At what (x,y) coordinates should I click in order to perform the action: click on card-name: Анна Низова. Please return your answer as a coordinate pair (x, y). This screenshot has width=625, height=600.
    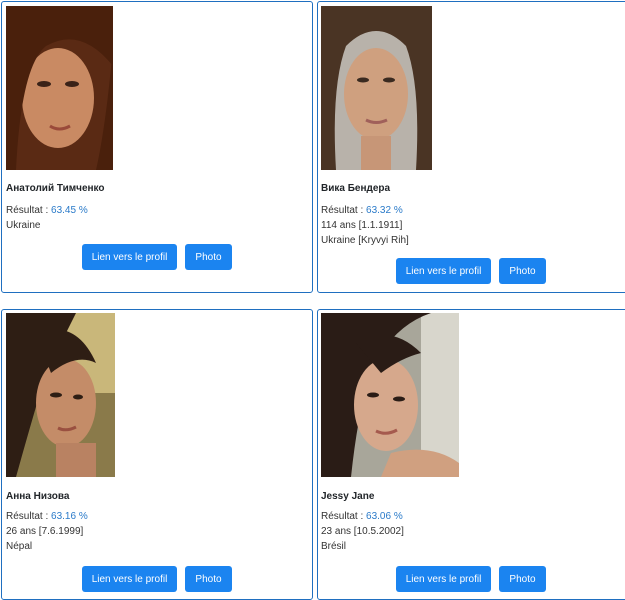
    Looking at the image, I should click on (38, 496).